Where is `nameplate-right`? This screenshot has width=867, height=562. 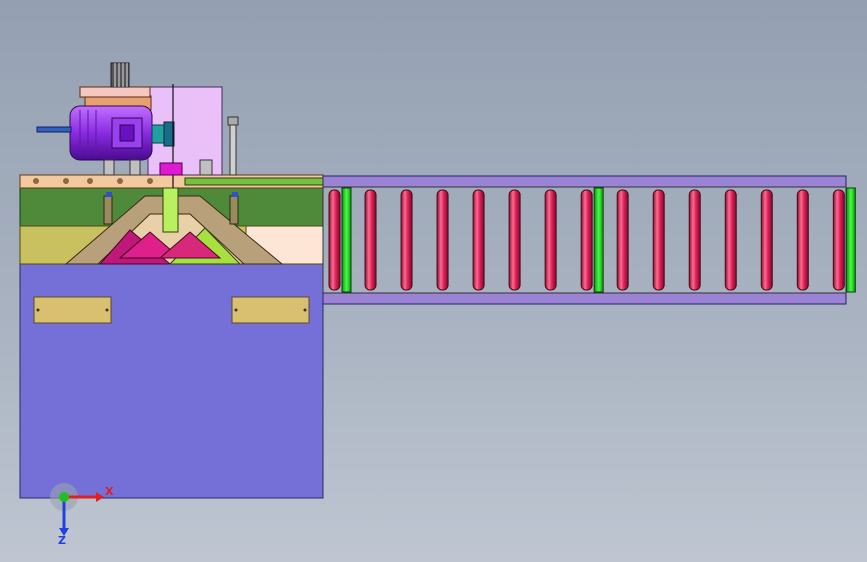 nameplate-right is located at coordinates (270, 310).